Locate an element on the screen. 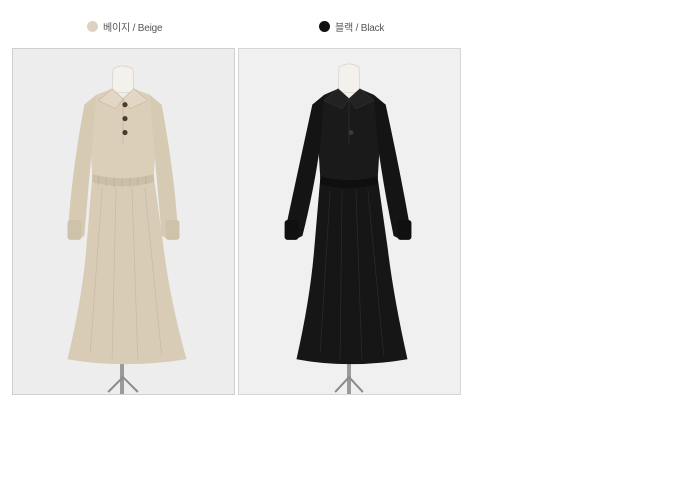 This screenshot has width=700, height=484. beige-label: 베이지 / Beige is located at coordinates (133, 28).